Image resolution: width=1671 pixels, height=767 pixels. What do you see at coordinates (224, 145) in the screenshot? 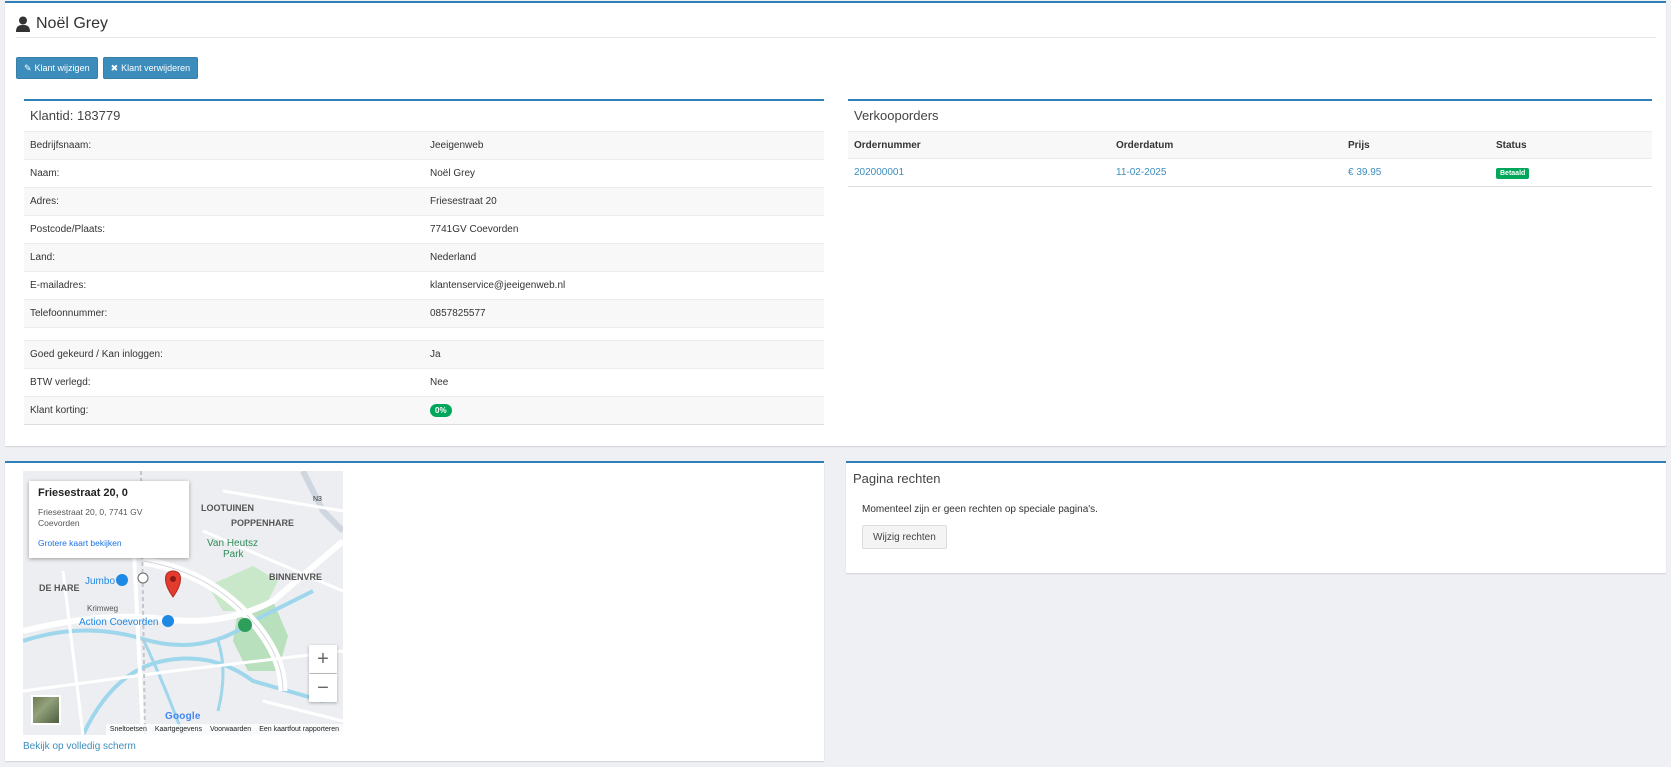
I see `row-label: Bedrijfsnaam:` at bounding box center [224, 145].